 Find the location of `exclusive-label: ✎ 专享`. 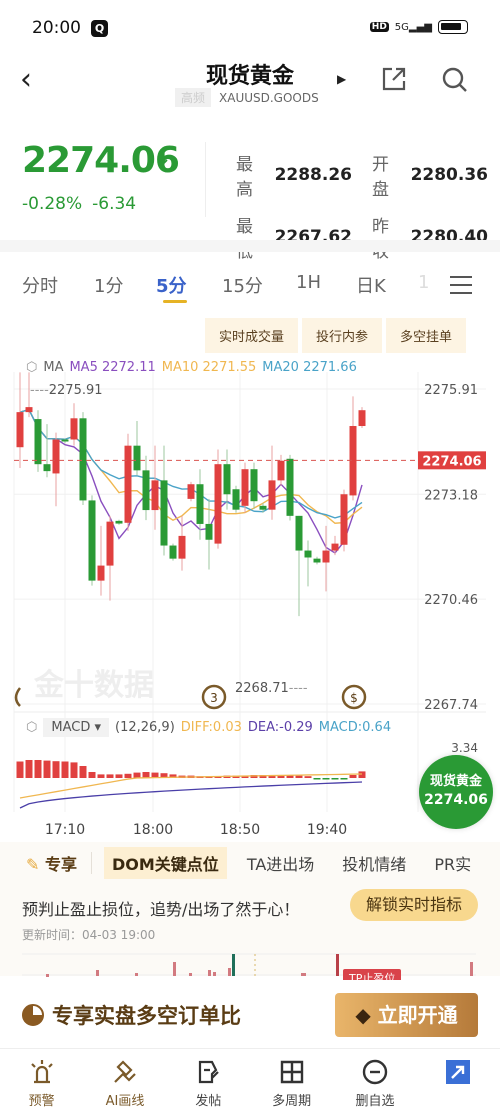

exclusive-label: ✎ 专享 is located at coordinates (51, 864).